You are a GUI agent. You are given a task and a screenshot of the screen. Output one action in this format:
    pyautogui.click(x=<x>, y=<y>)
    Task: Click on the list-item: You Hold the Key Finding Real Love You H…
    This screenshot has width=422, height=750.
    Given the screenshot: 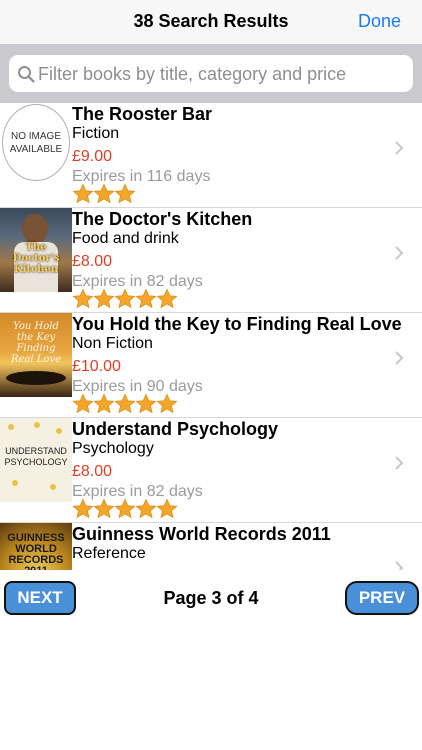 What is the action you would take?
    pyautogui.click(x=211, y=365)
    